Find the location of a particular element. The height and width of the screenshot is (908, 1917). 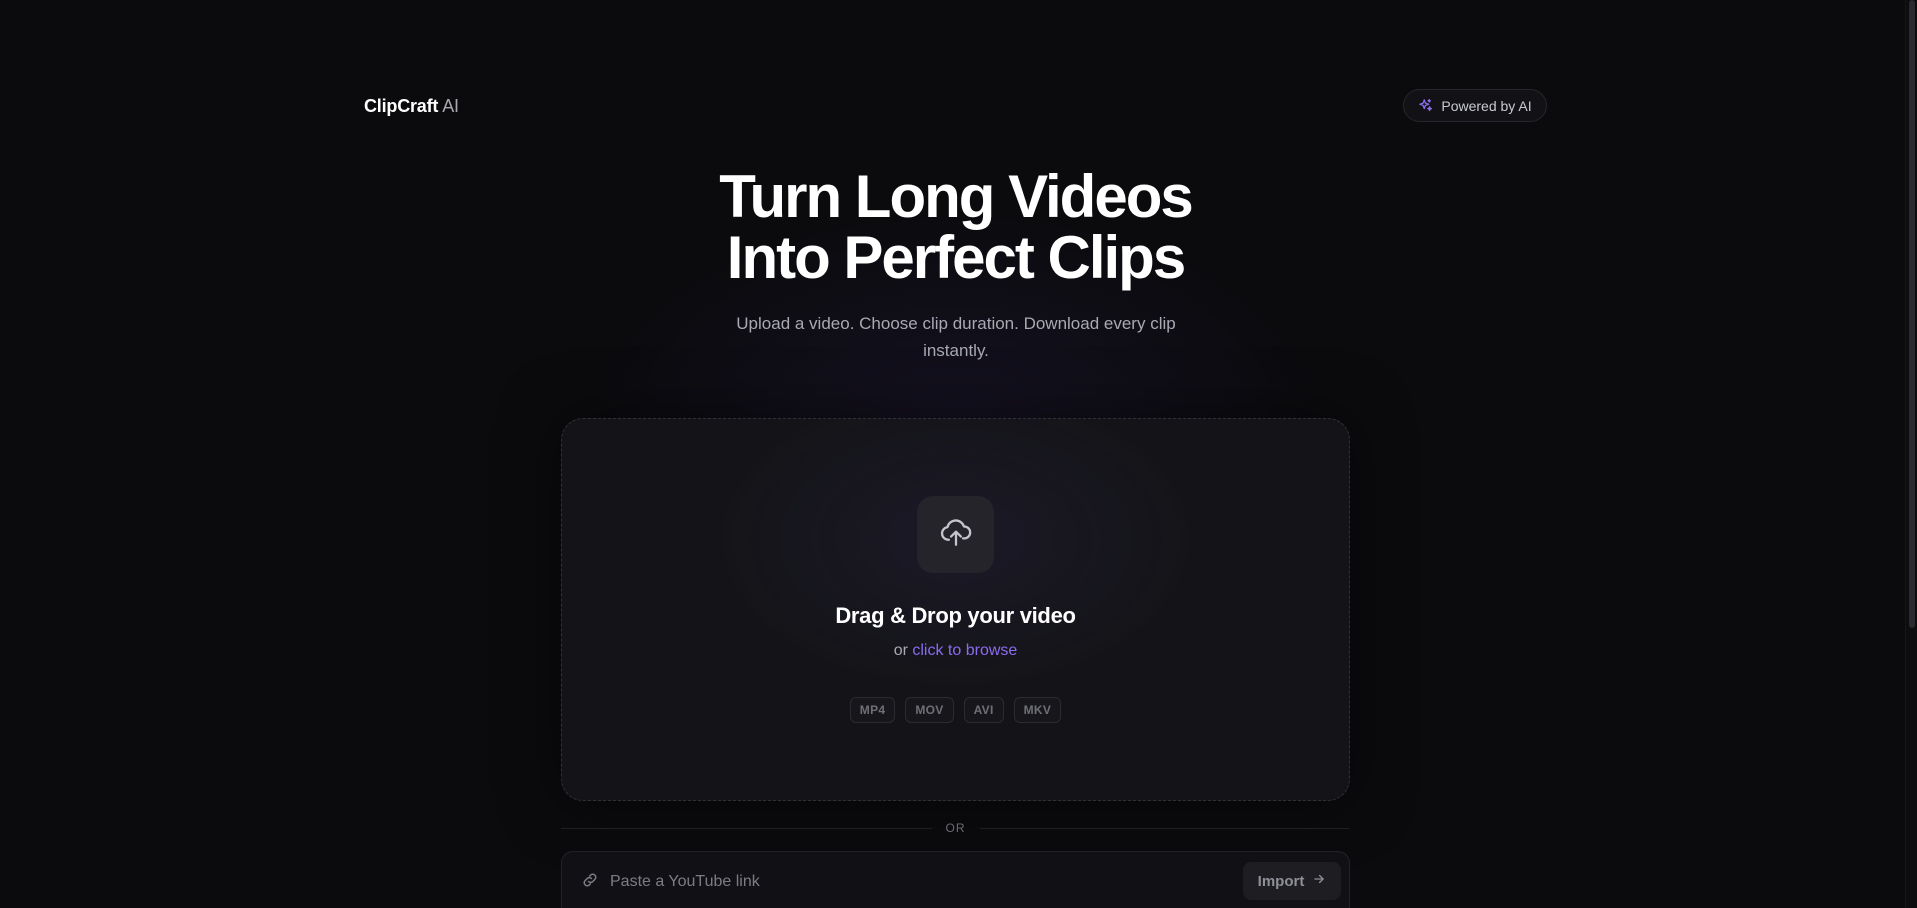

arrow-right-icon is located at coordinates (1319, 881).